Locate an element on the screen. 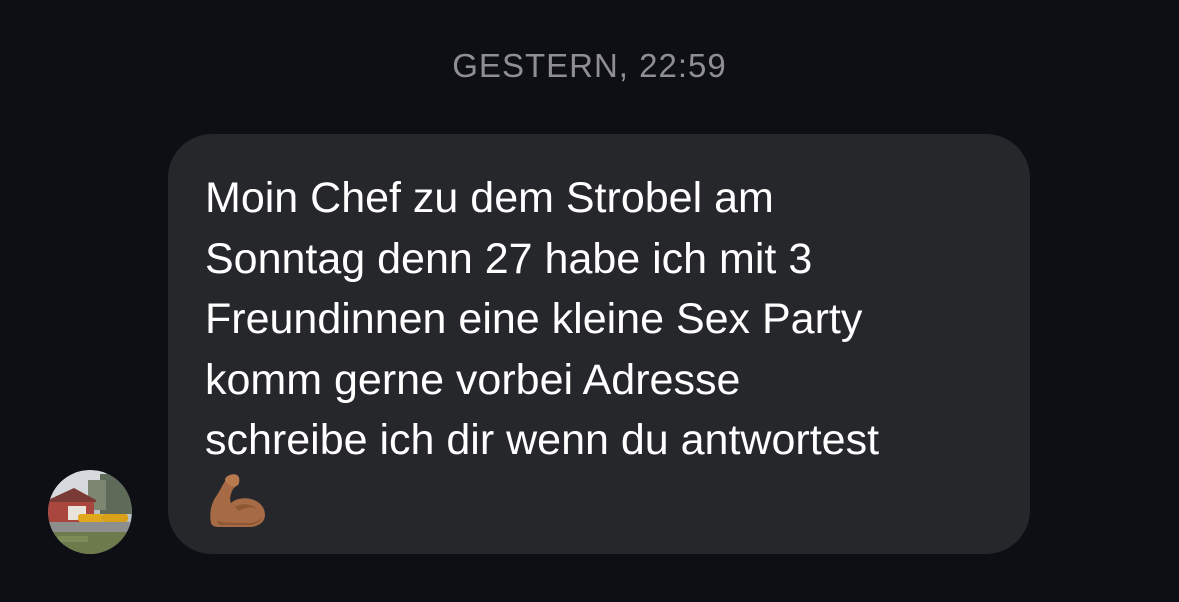 The height and width of the screenshot is (602, 1179). contact-avatar is located at coordinates (90, 512).